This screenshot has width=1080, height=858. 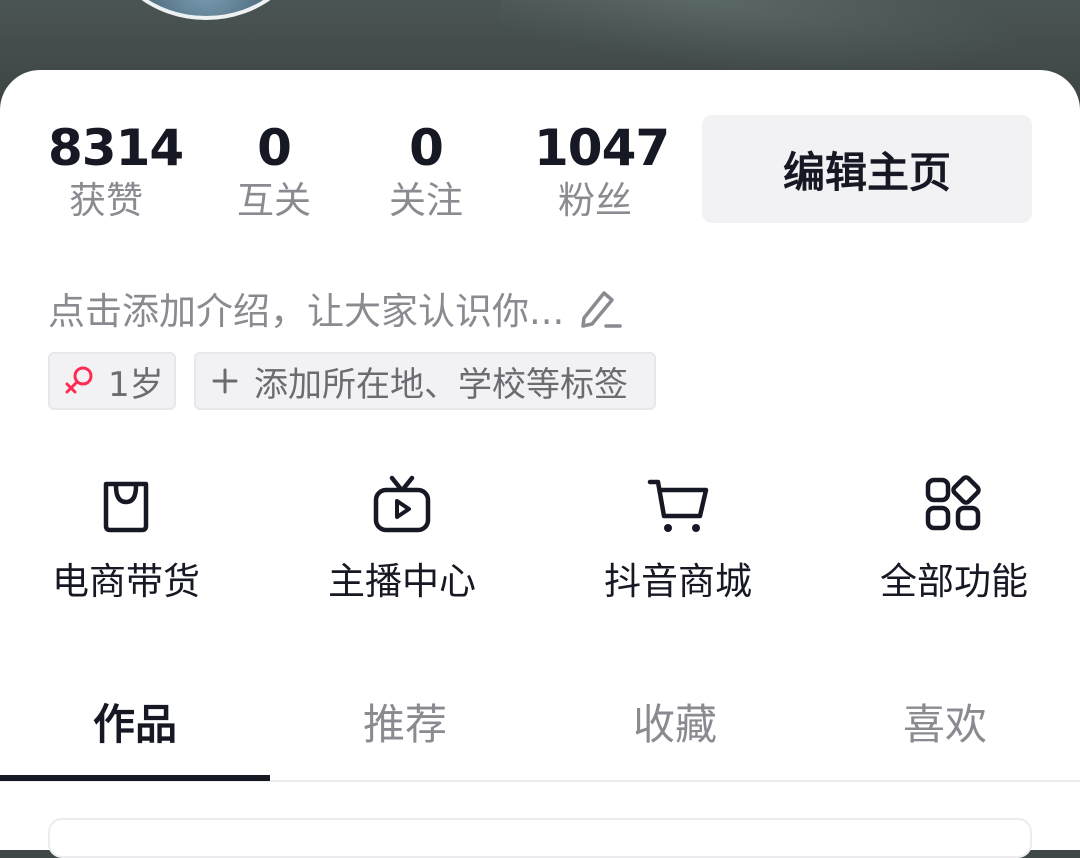 I want to click on stat-followers-value: 1047, so click(x=602, y=148).